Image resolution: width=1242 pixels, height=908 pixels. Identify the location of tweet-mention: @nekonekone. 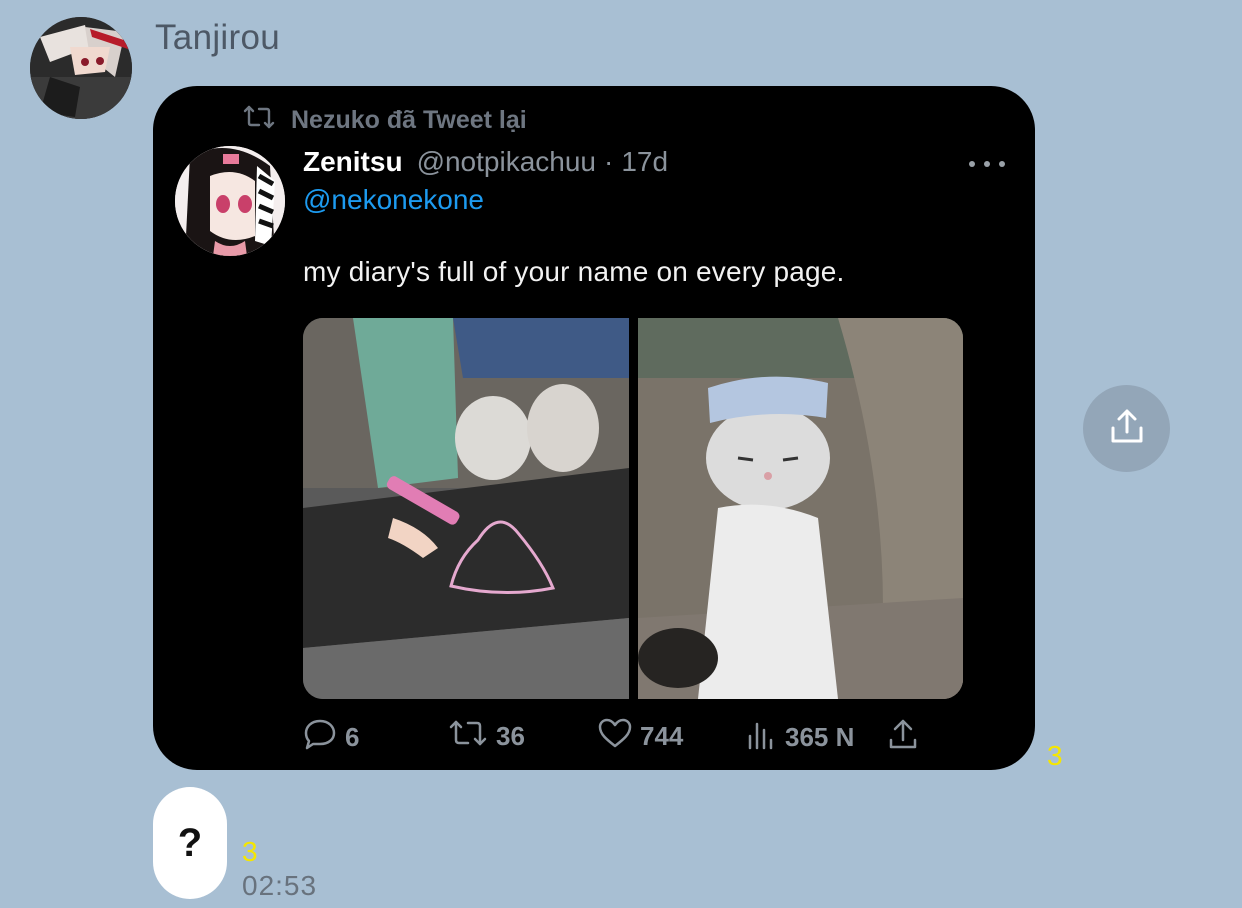
(393, 200).